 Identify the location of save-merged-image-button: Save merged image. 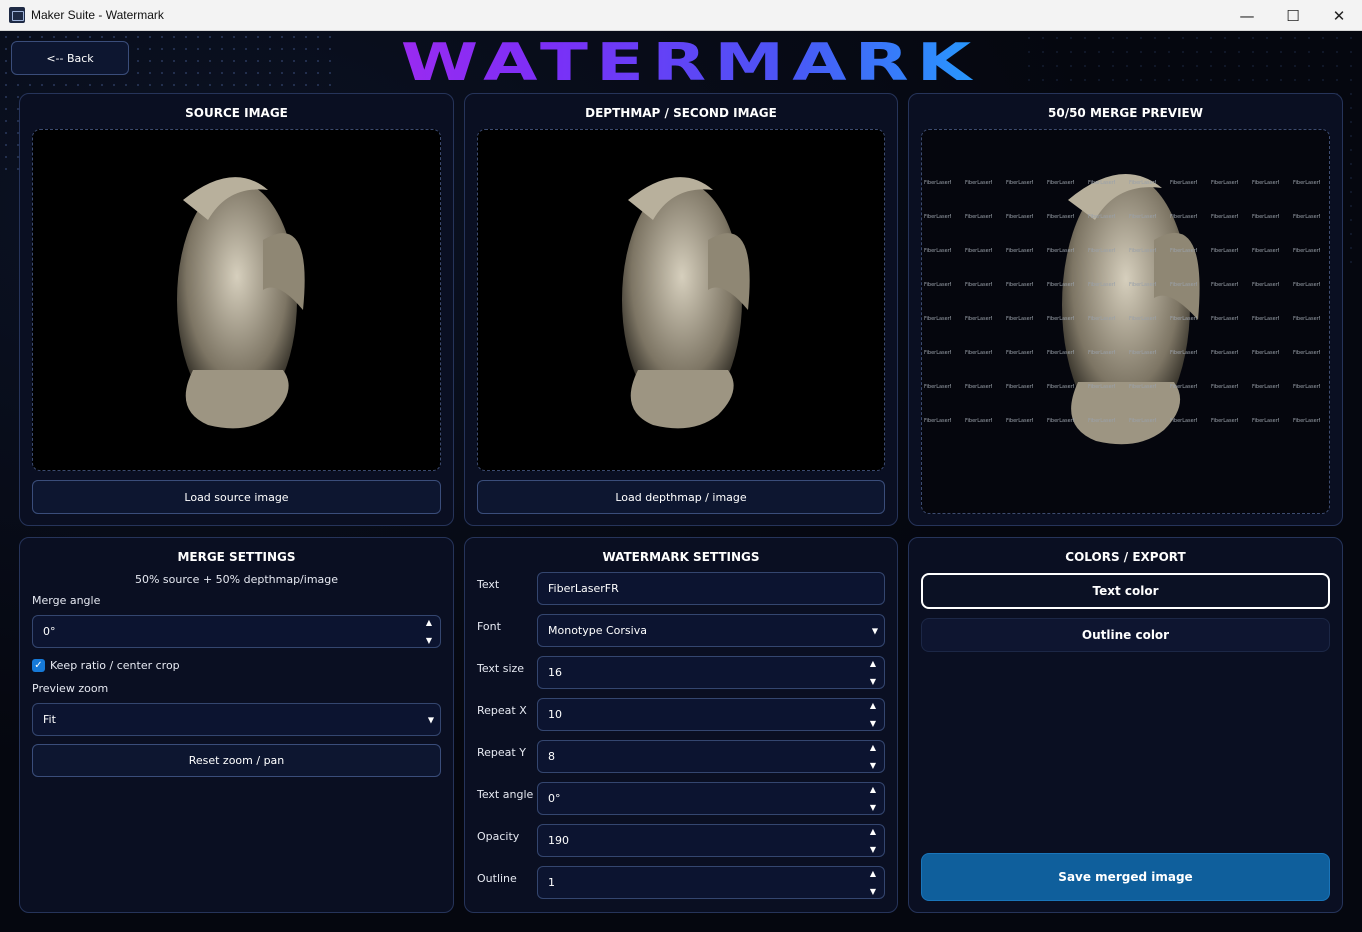
(1125, 877).